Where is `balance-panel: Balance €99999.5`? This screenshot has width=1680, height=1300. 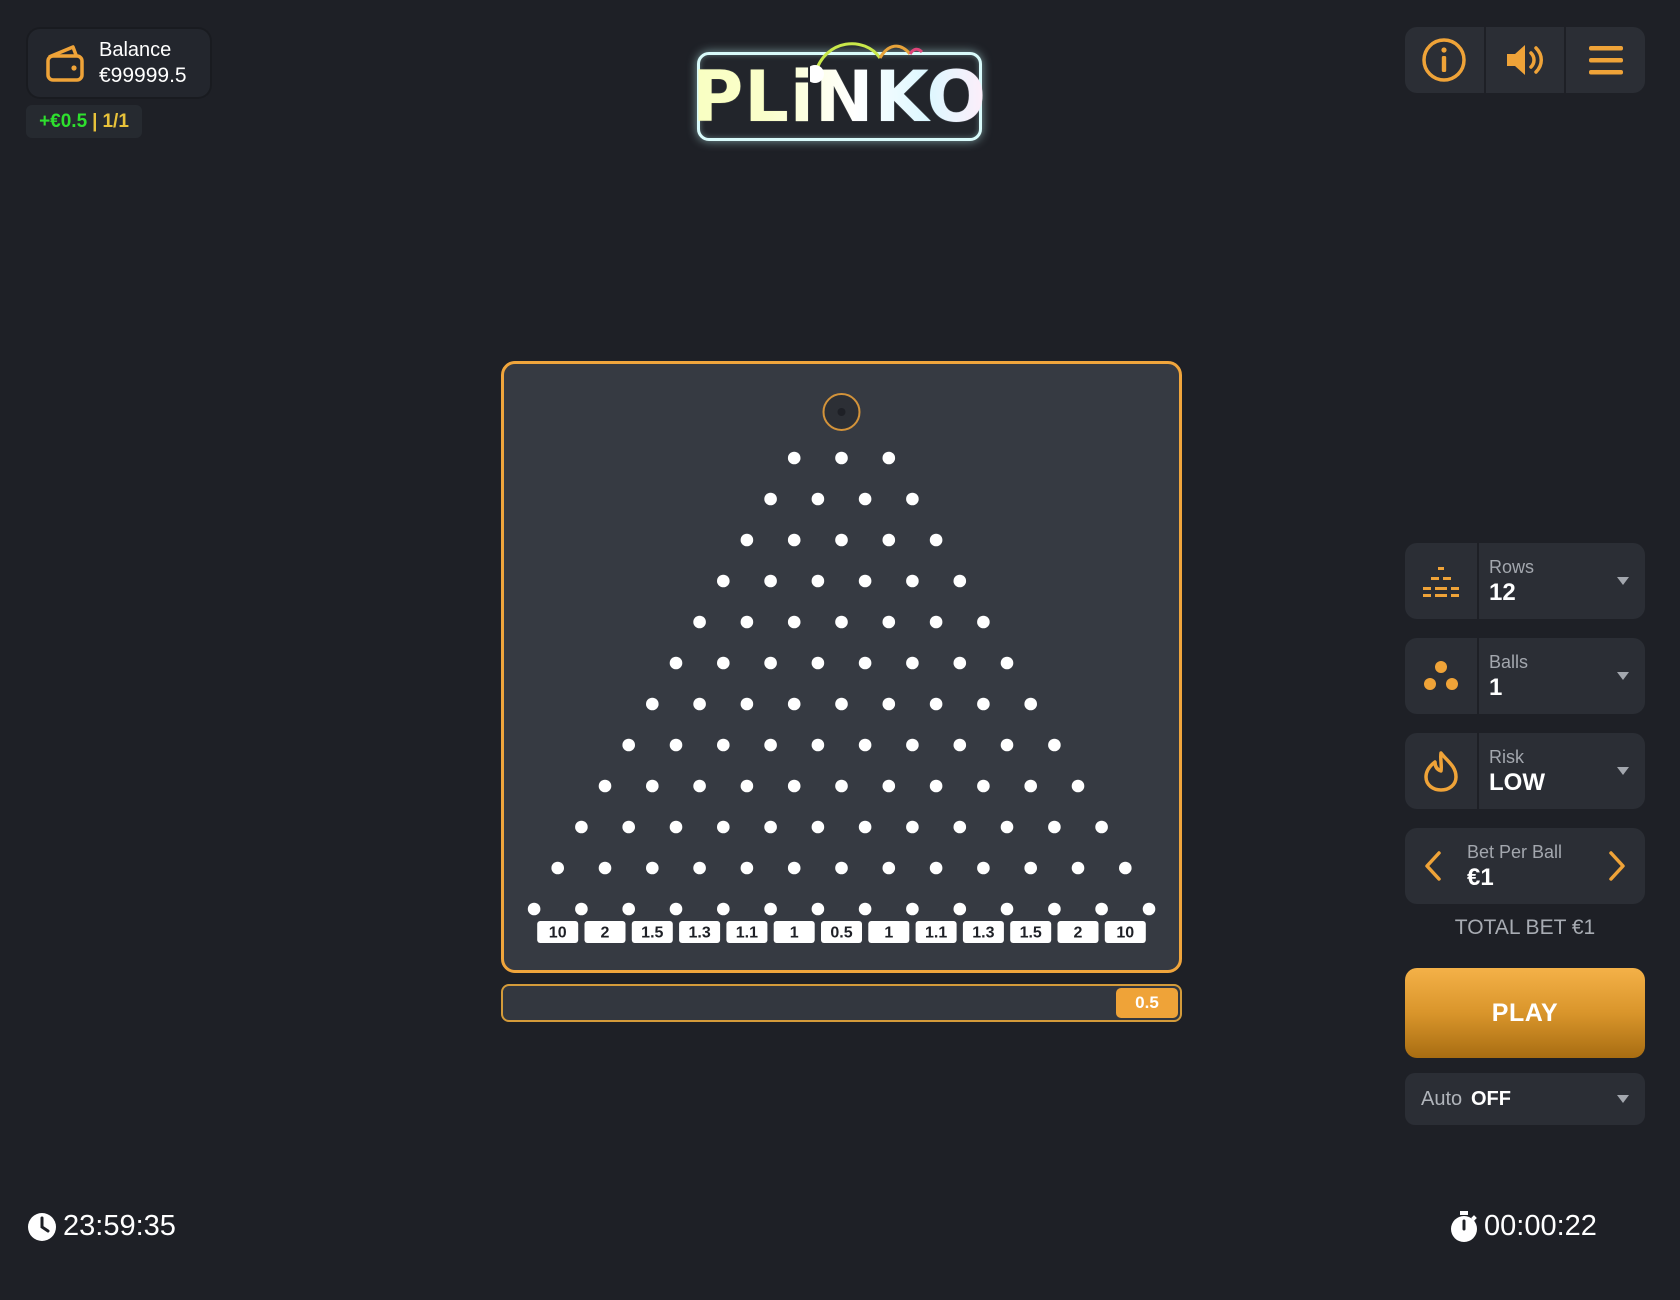 balance-panel: Balance €99999.5 is located at coordinates (119, 63).